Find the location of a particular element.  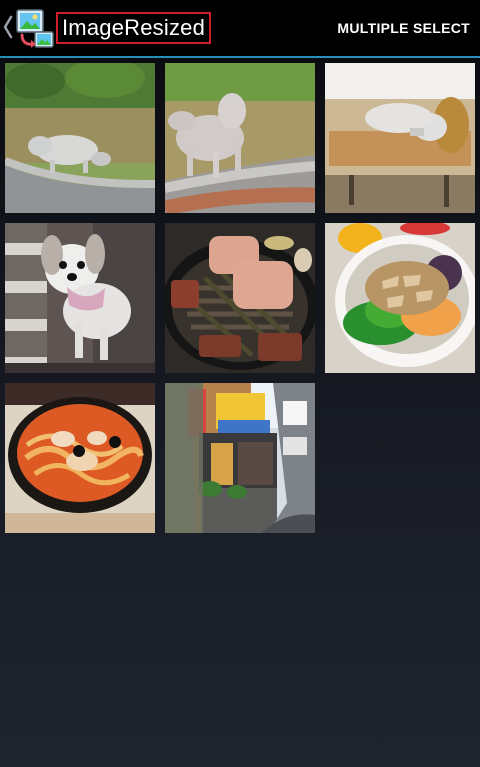

photo-dog-on-sofa is located at coordinates (400, 138).